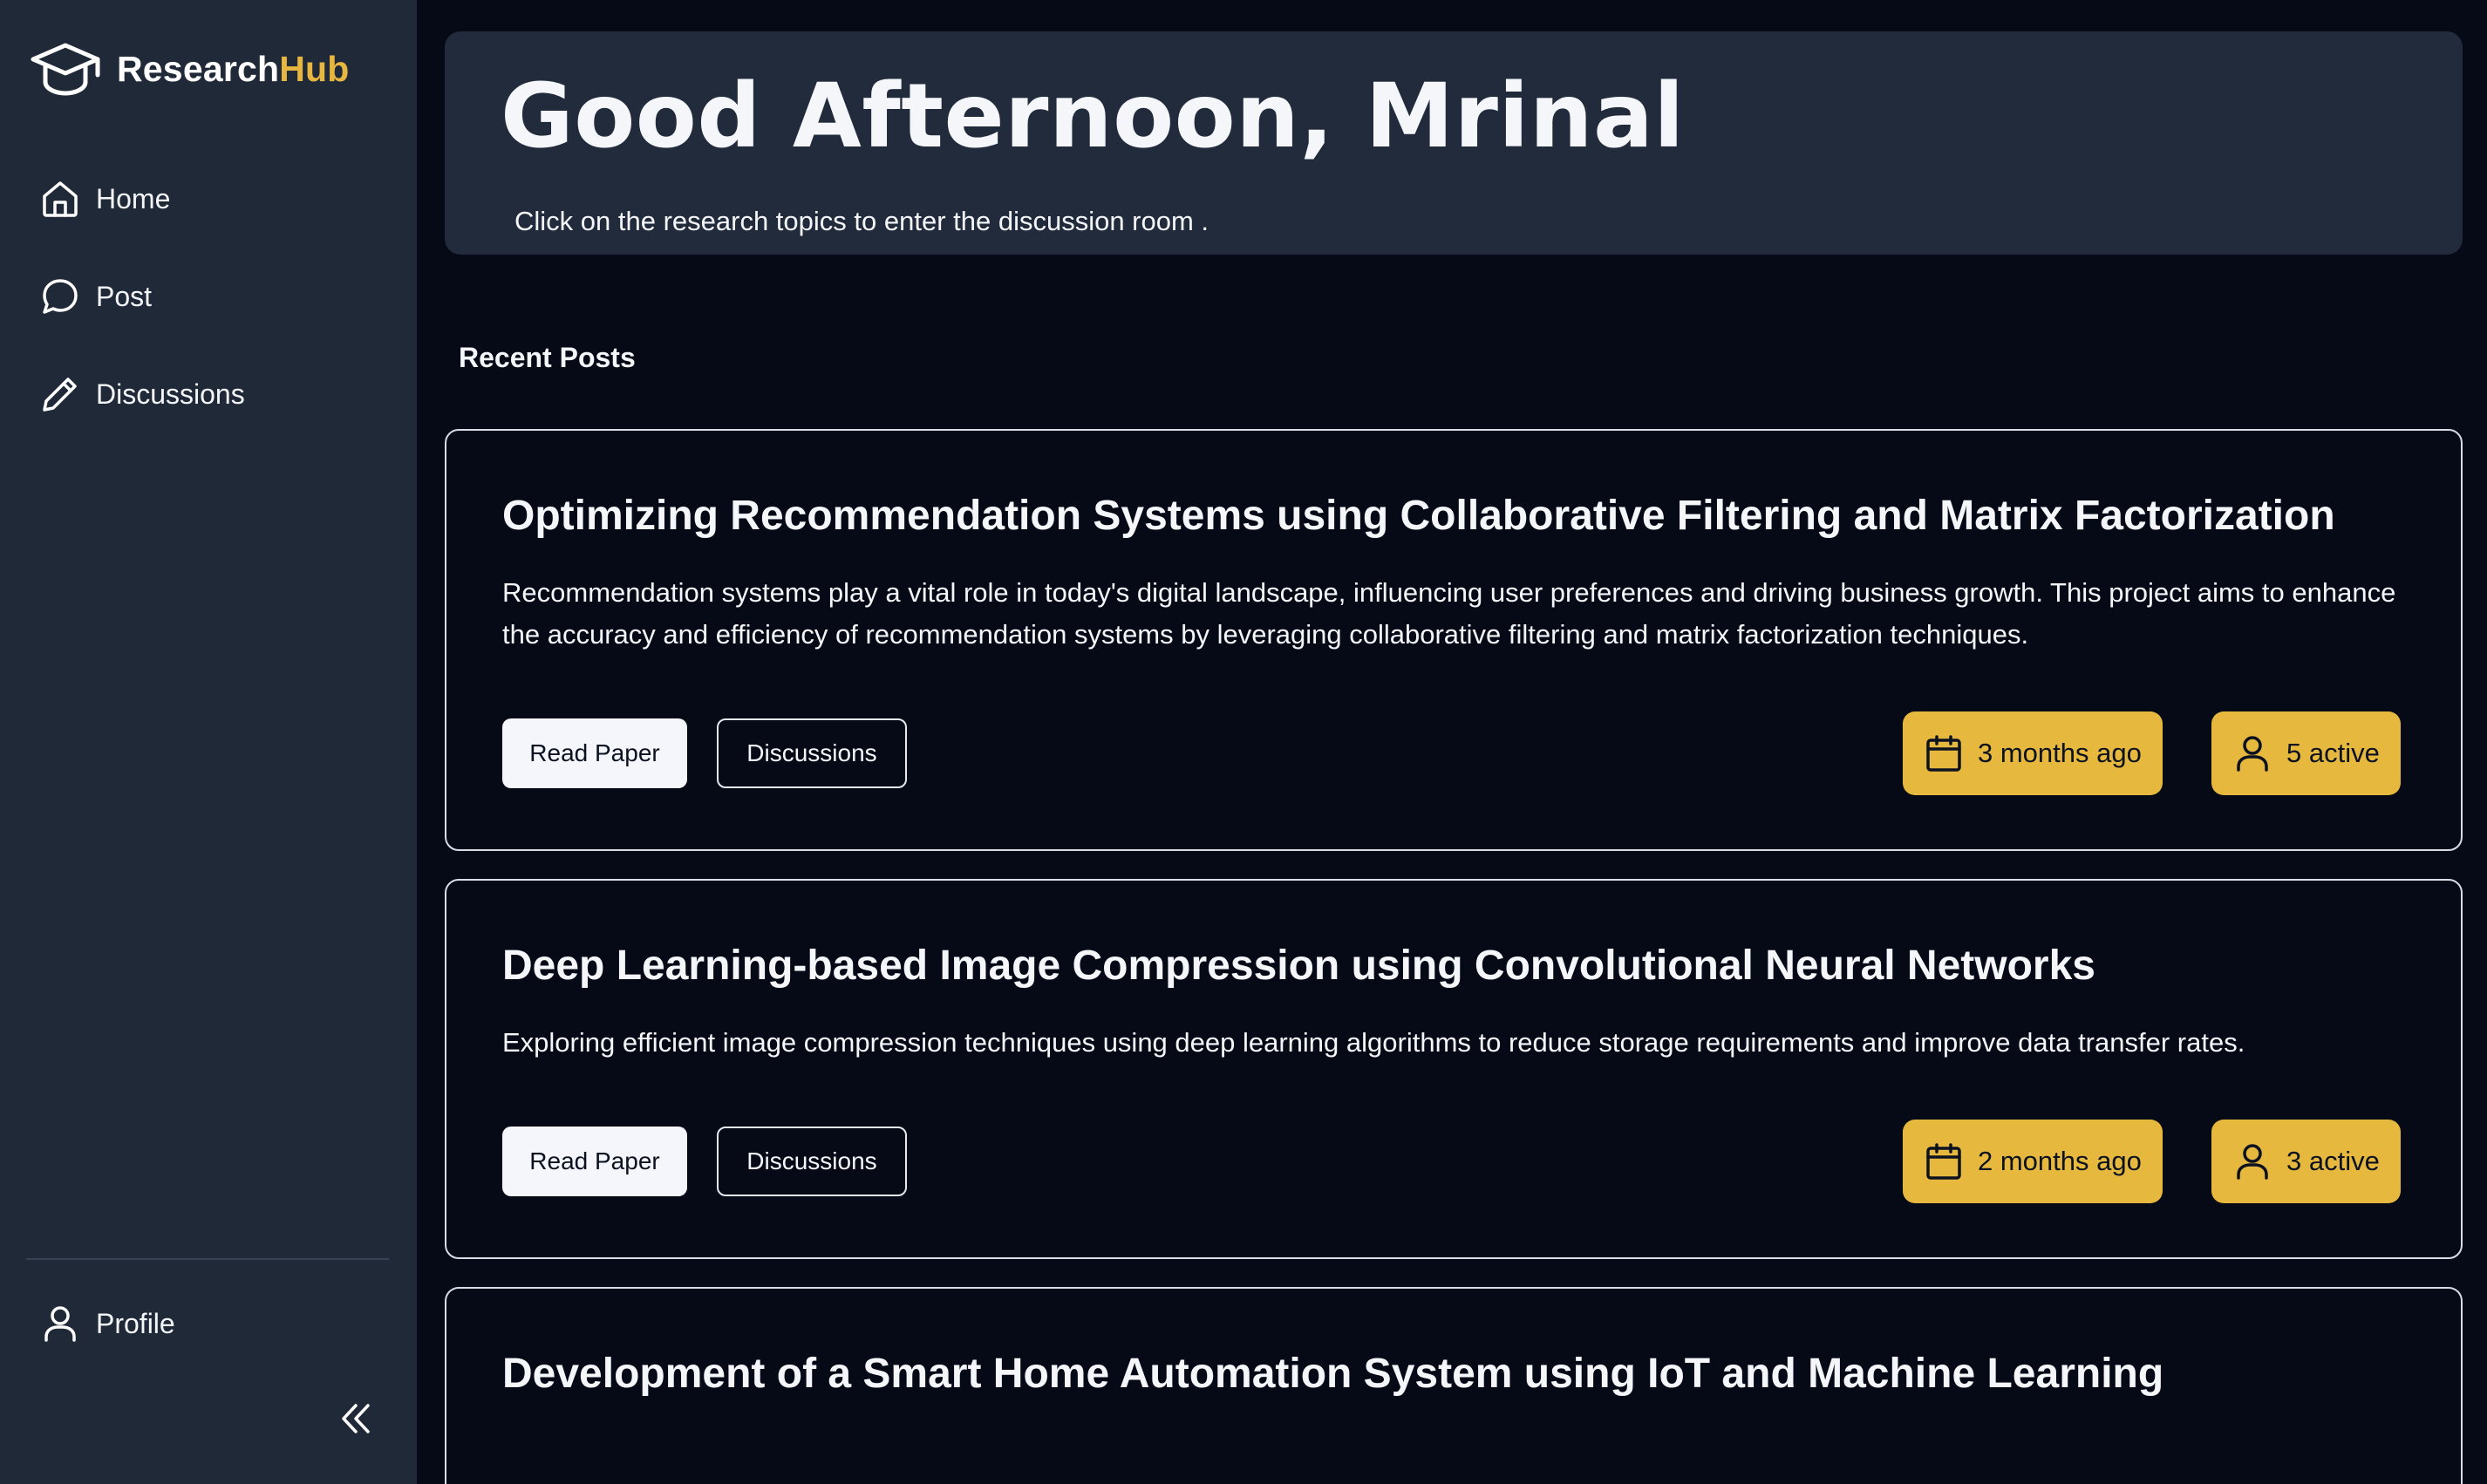 This screenshot has height=1484, width=2487. I want to click on chevrons-left-icon, so click(356, 1418).